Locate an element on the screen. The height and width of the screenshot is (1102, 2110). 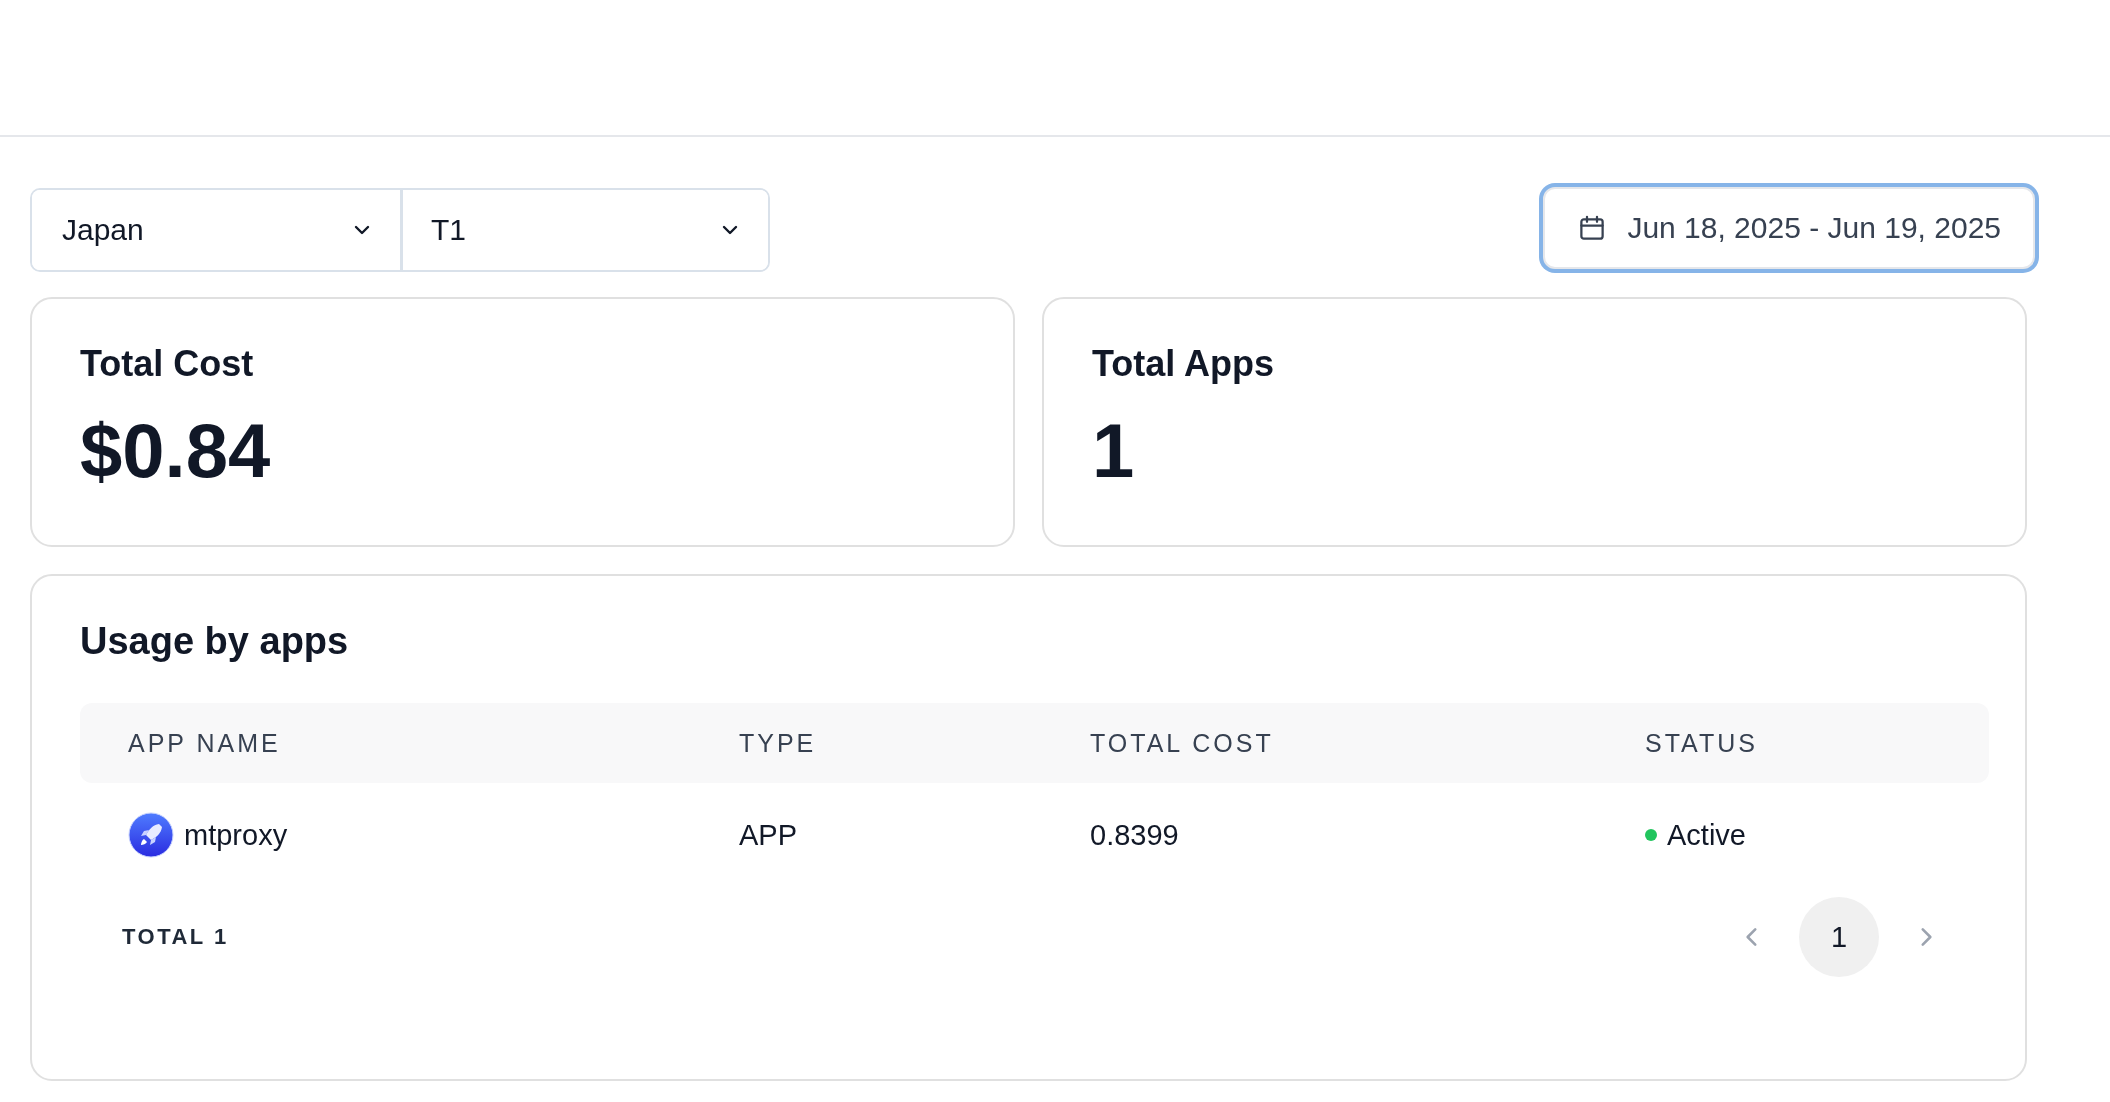
table-cell-text: 0.8399 is located at coordinates (1135, 835).